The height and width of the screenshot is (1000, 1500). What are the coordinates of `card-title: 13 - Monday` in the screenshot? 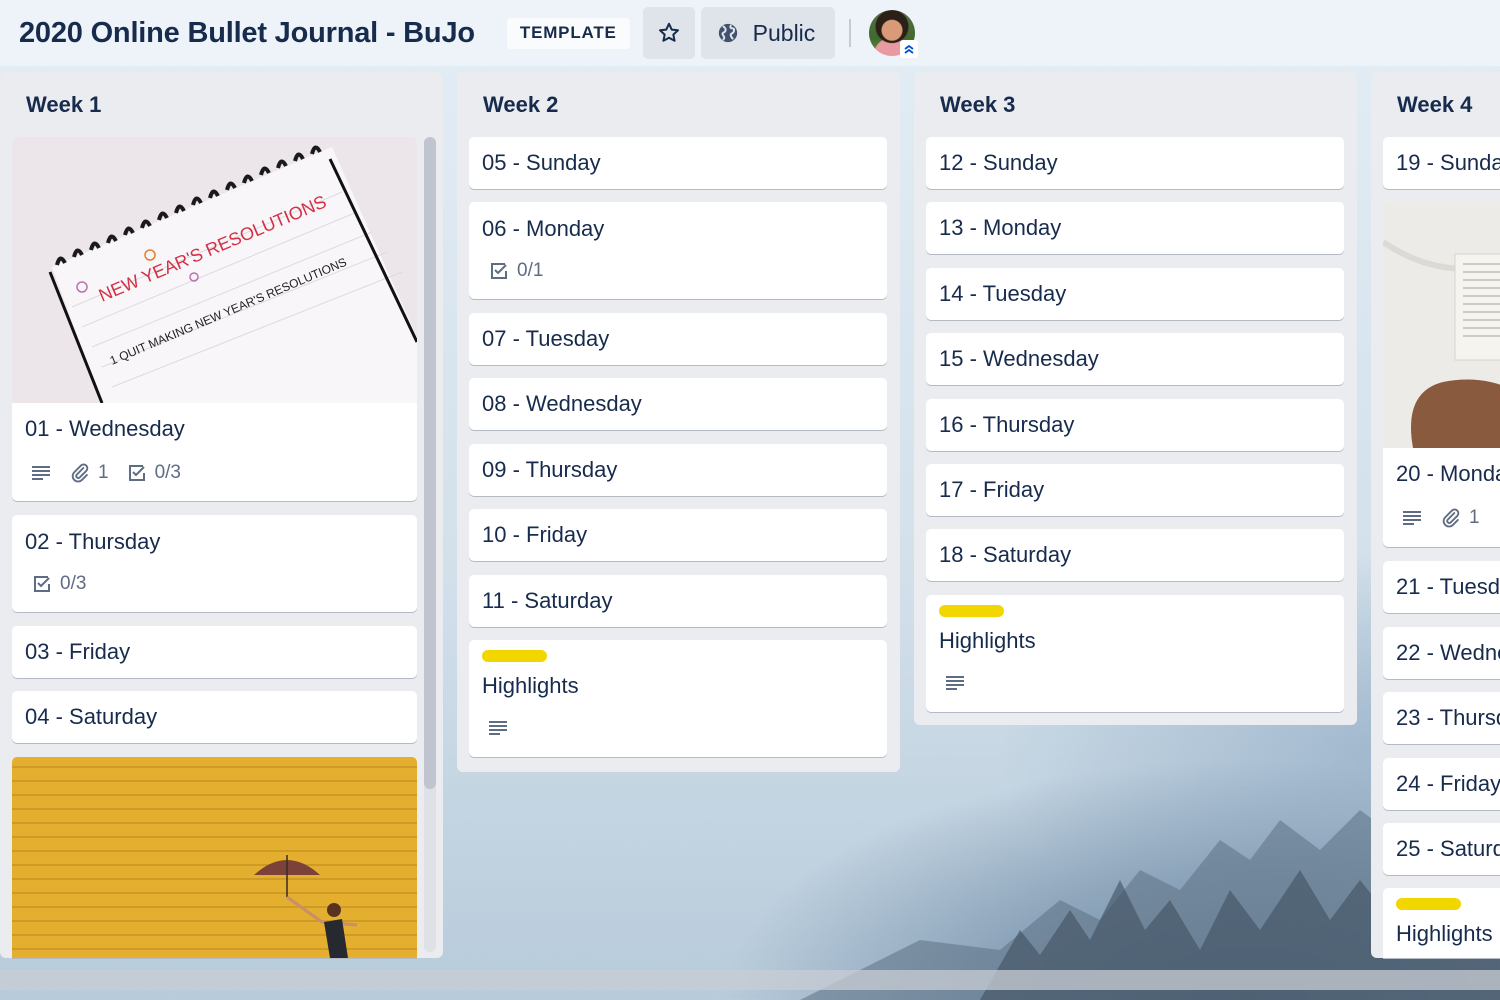 It's located at (1000, 227).